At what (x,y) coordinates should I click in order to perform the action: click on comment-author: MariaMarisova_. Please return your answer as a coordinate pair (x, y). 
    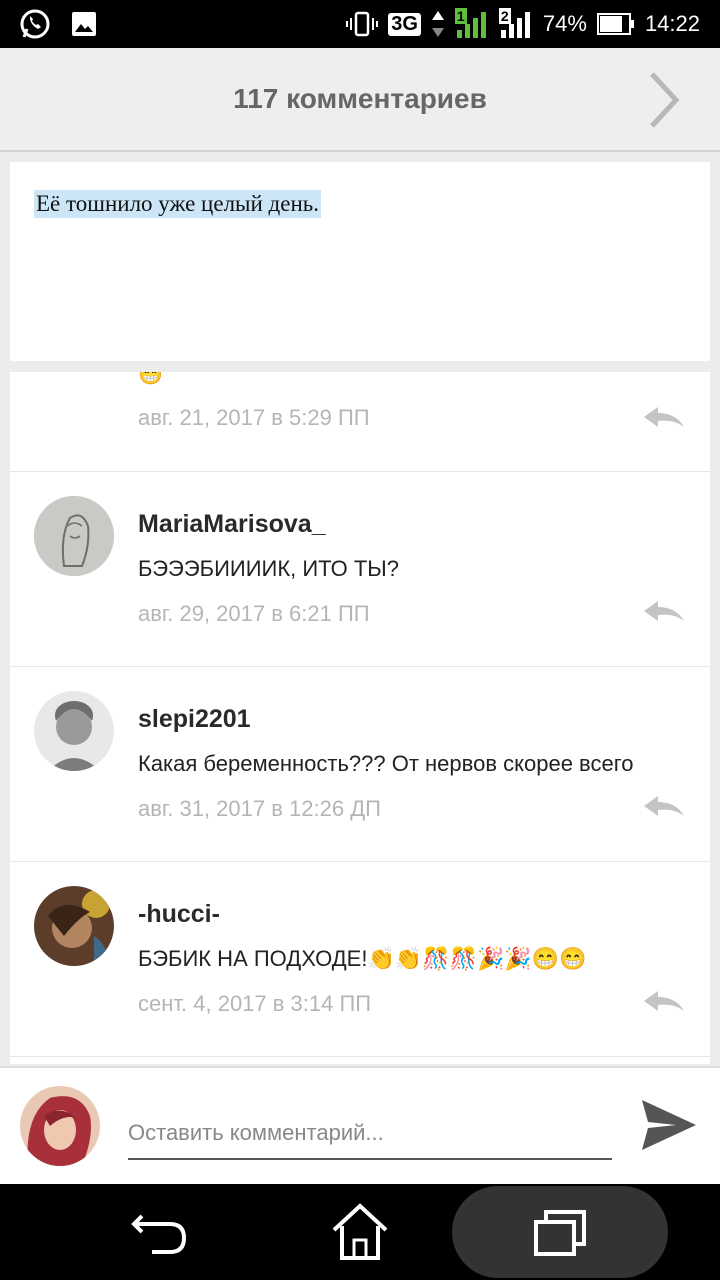
    Looking at the image, I should click on (232, 524).